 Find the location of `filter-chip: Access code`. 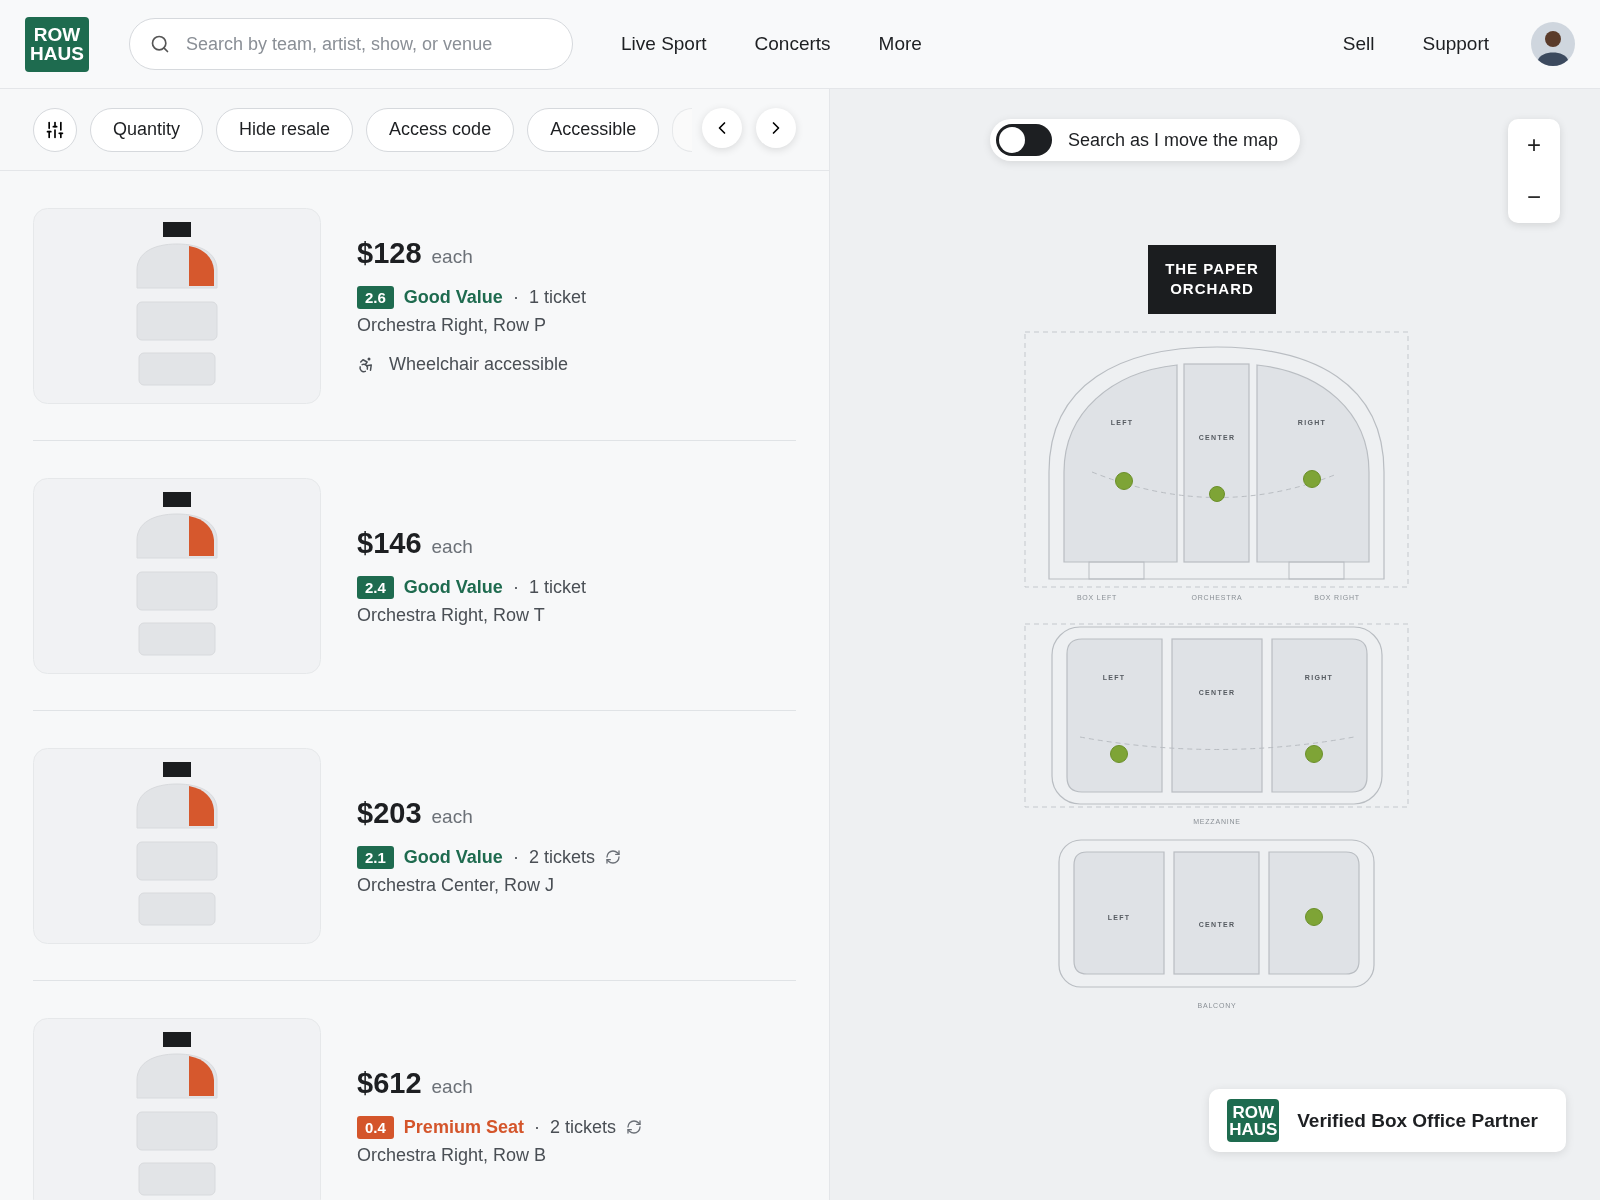

filter-chip: Access code is located at coordinates (440, 129).